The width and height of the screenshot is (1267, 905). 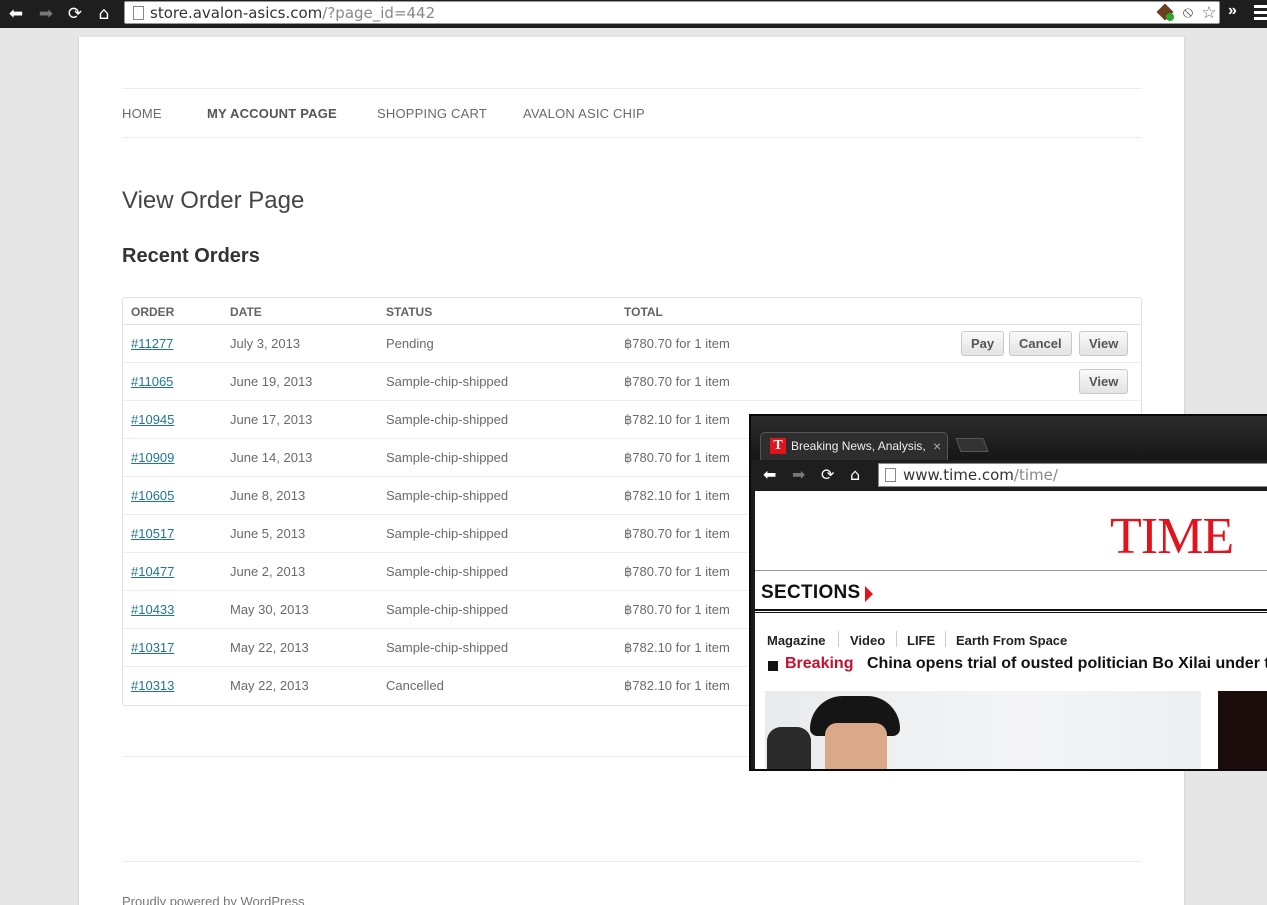 I want to click on order-number-link: #10605, so click(x=152, y=495).